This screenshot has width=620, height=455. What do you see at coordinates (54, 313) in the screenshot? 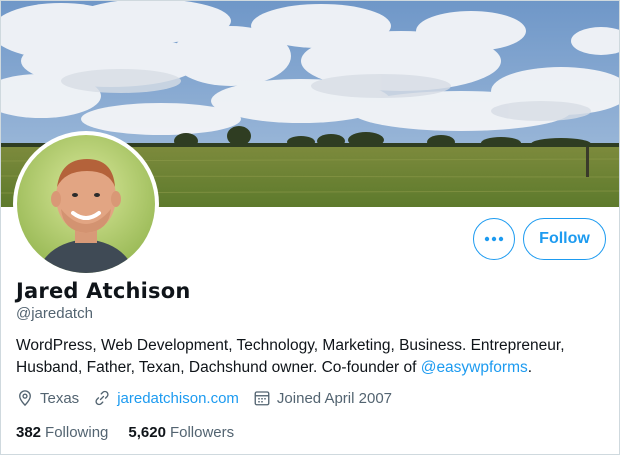
I see `profile-handle: @jaredatch` at bounding box center [54, 313].